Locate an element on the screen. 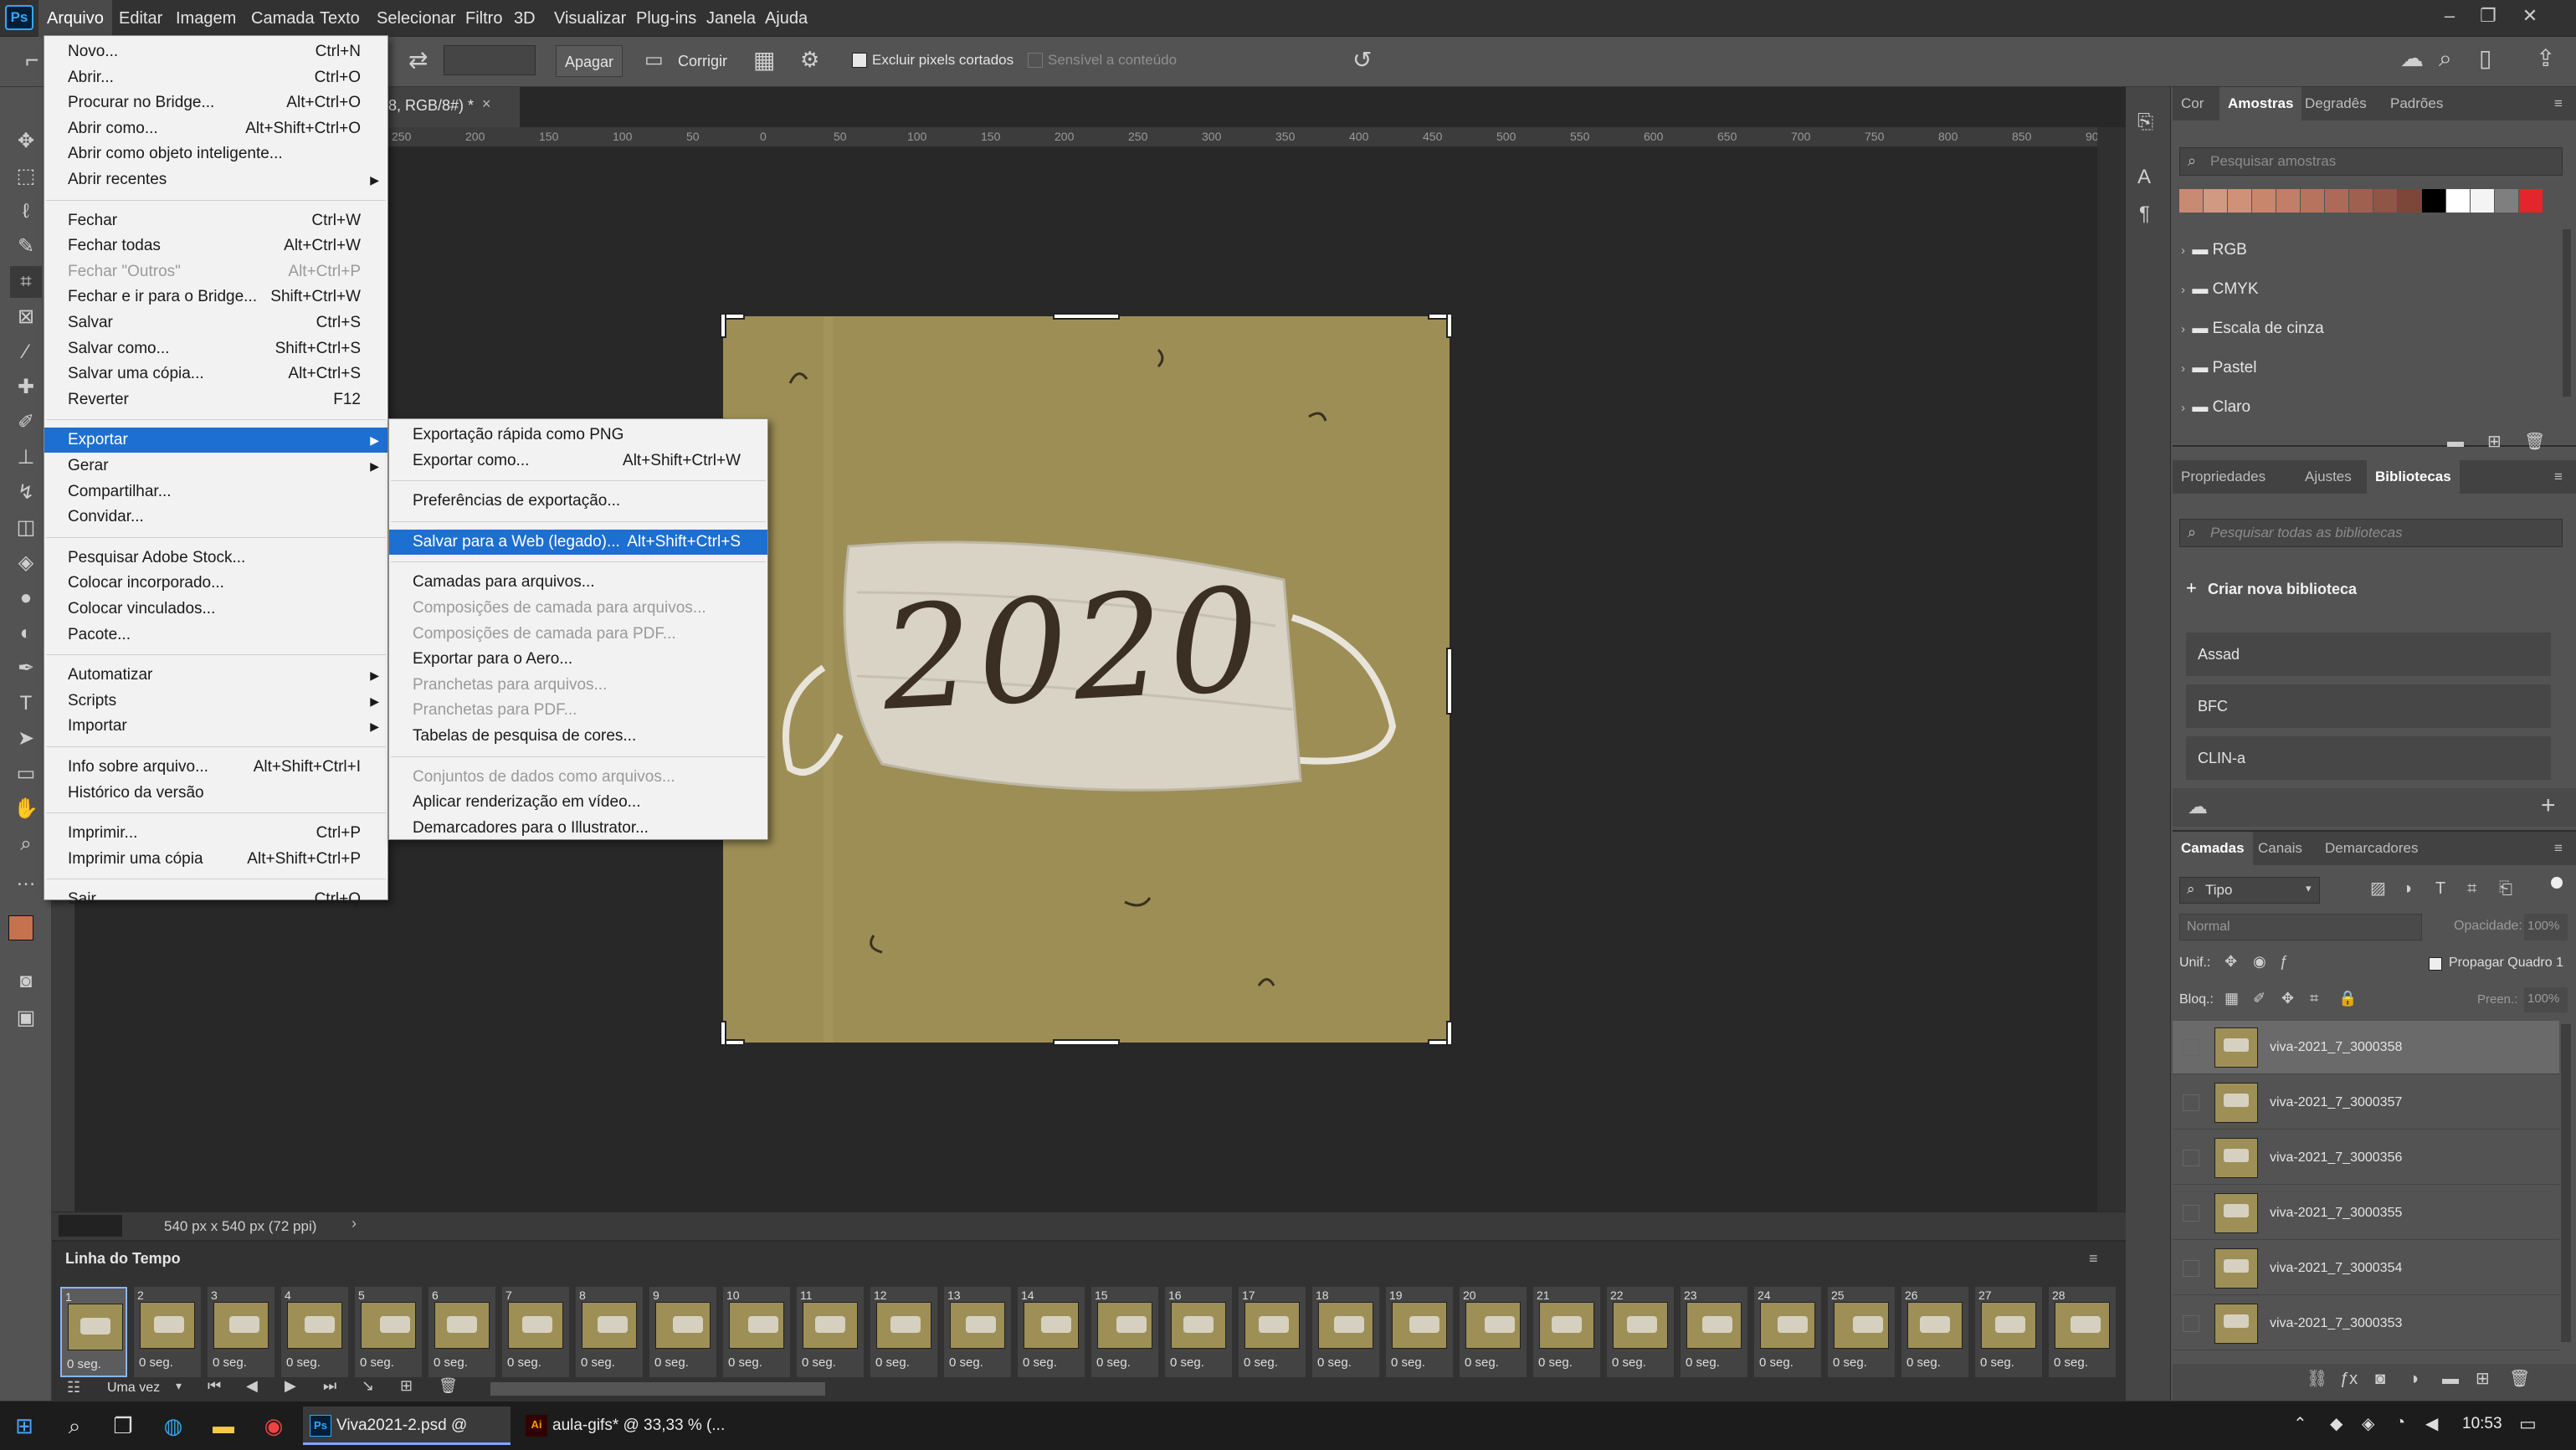 This screenshot has width=2576, height=1450. gradient-tool-icon: ◈ is located at coordinates (26, 563).